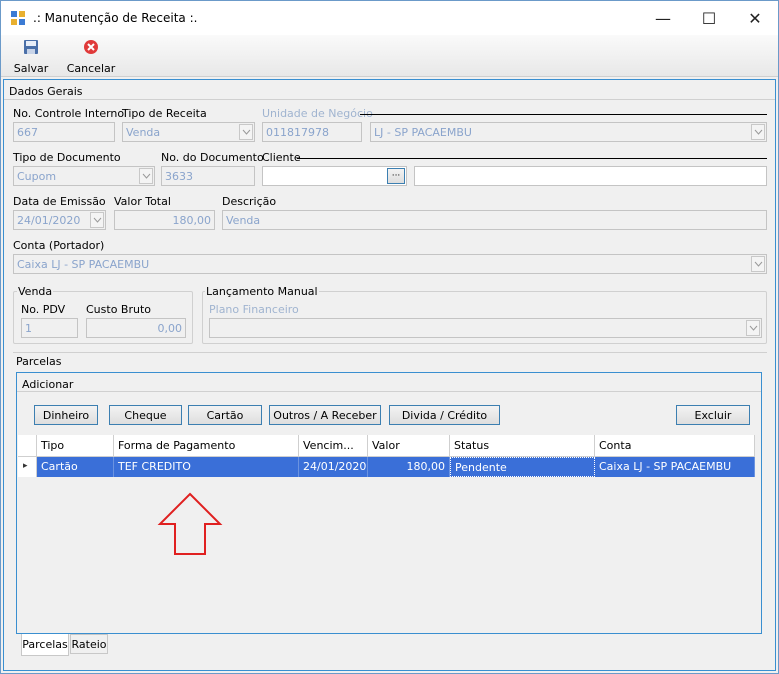 The image size is (779, 674). Describe the element at coordinates (31, 56) in the screenshot. I see `save-button: Salvar` at that location.